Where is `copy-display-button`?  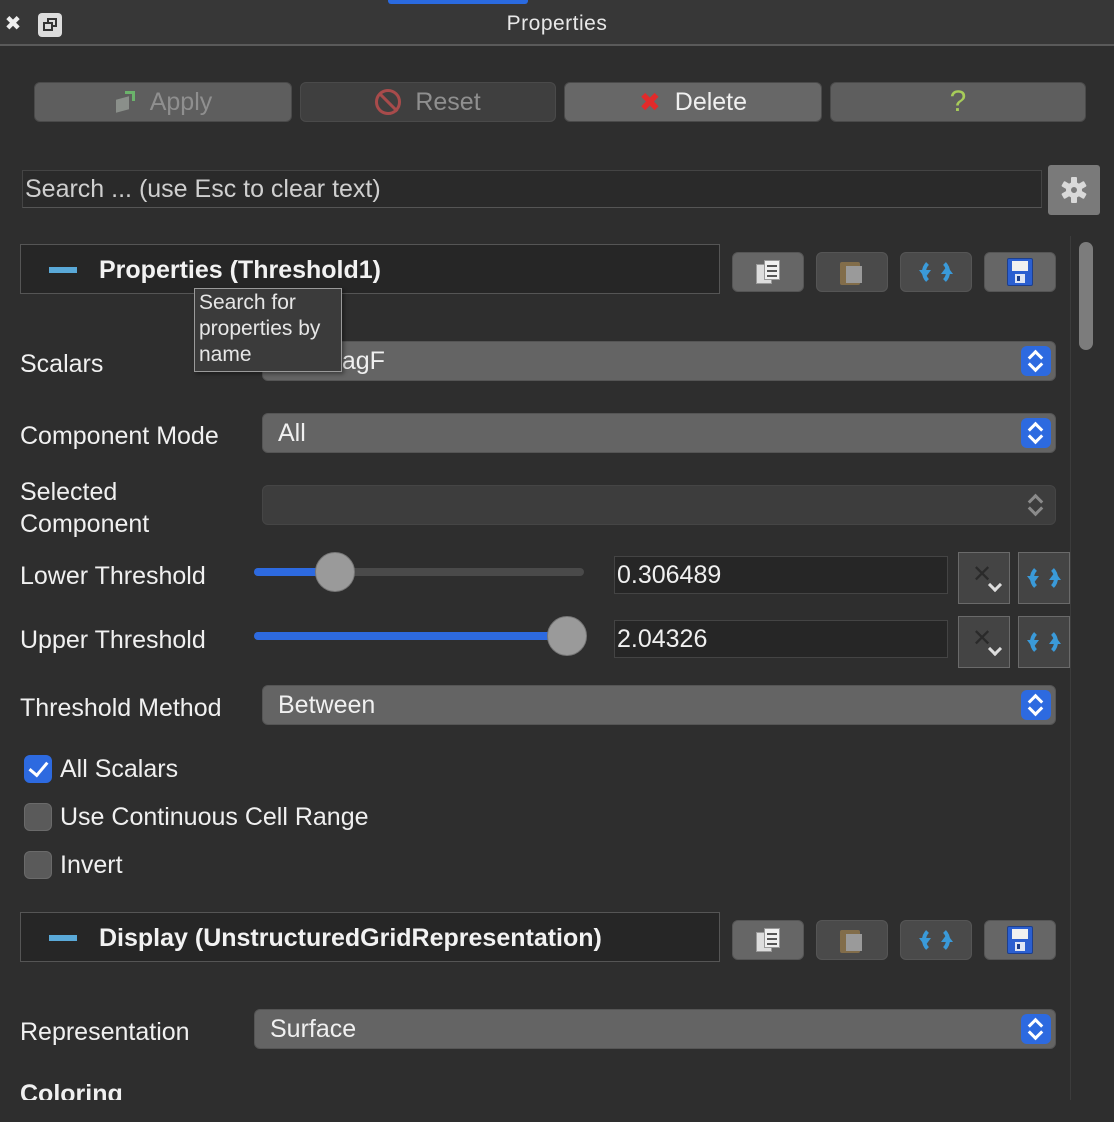 copy-display-button is located at coordinates (768, 940).